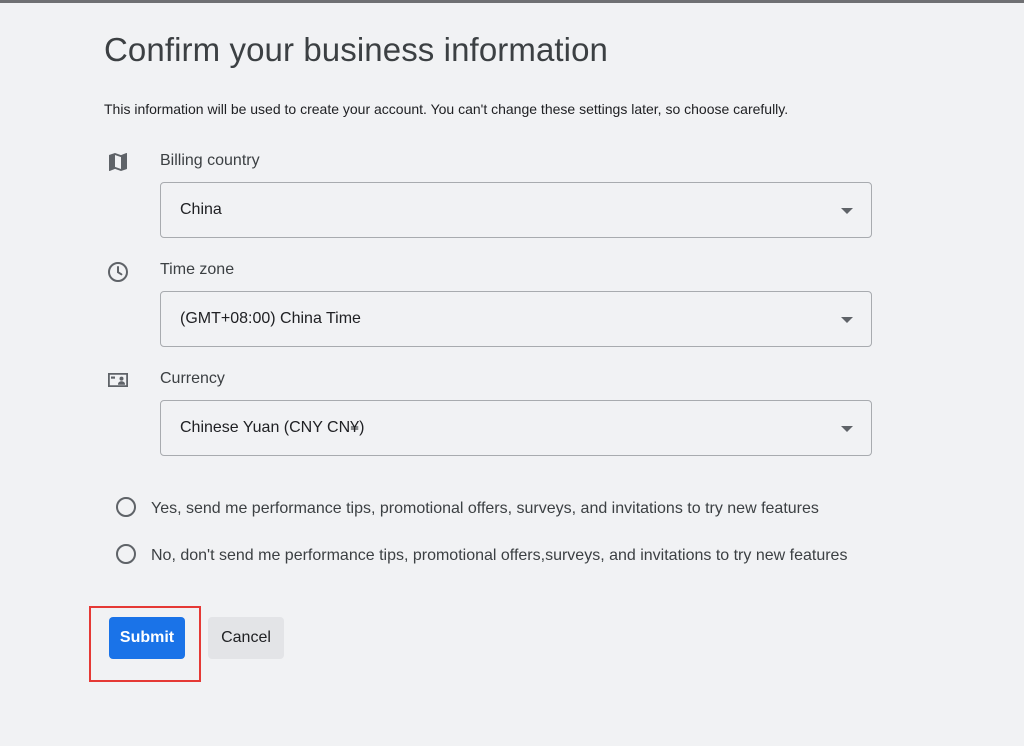 This screenshot has height=746, width=1024. Describe the element at coordinates (210, 160) in the screenshot. I see `billing-country-label: Billing country` at that location.